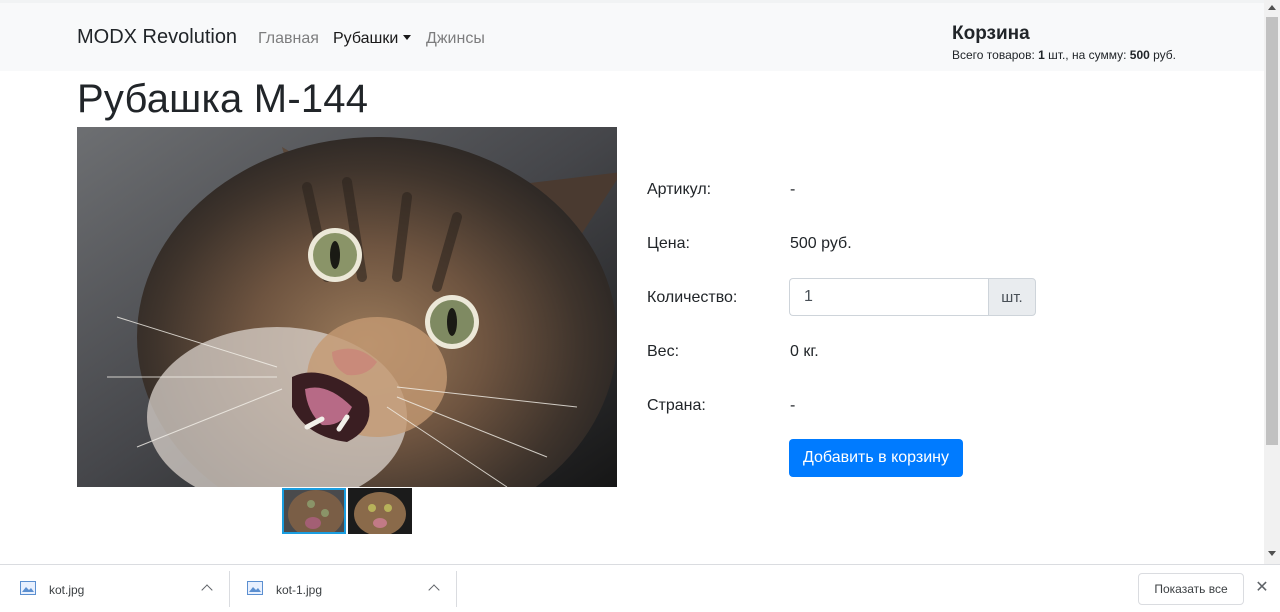 The image size is (1280, 612). I want to click on nav-link-jeans: Джинсы, so click(455, 39).